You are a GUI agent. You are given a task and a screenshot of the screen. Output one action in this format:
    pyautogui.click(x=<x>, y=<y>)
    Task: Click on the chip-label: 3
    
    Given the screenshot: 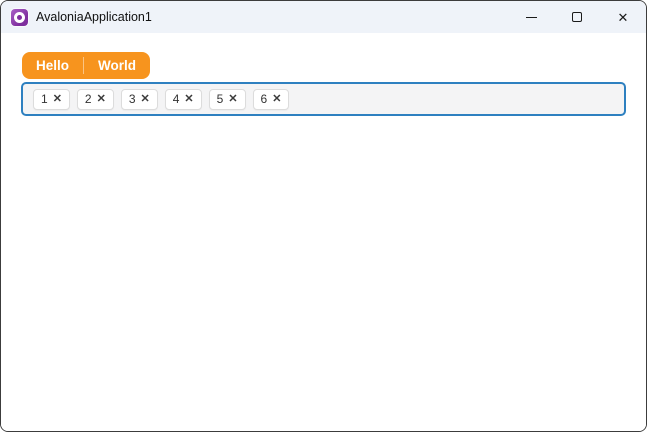 What is the action you would take?
    pyautogui.click(x=132, y=99)
    